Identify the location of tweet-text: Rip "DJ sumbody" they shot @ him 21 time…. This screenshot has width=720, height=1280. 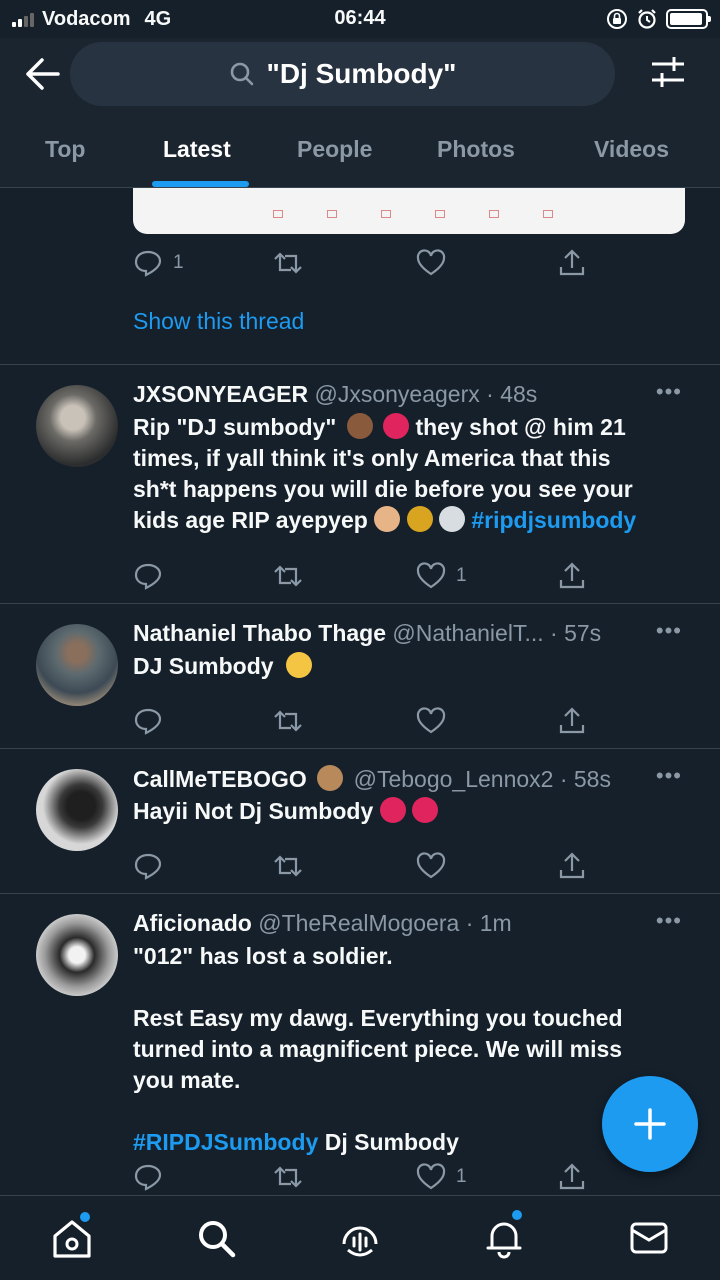
(385, 473).